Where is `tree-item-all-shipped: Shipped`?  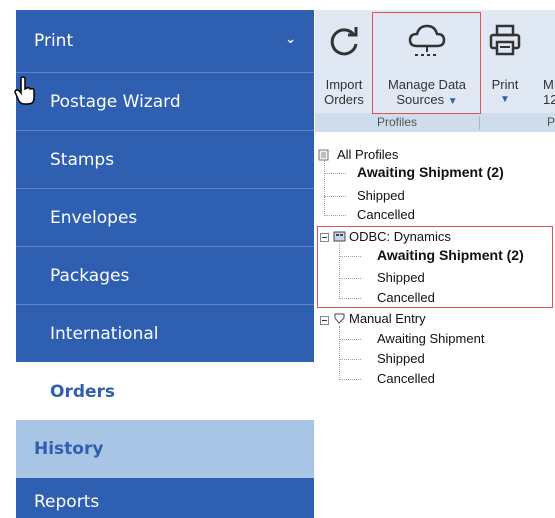 tree-item-all-shipped: Shipped is located at coordinates (381, 195).